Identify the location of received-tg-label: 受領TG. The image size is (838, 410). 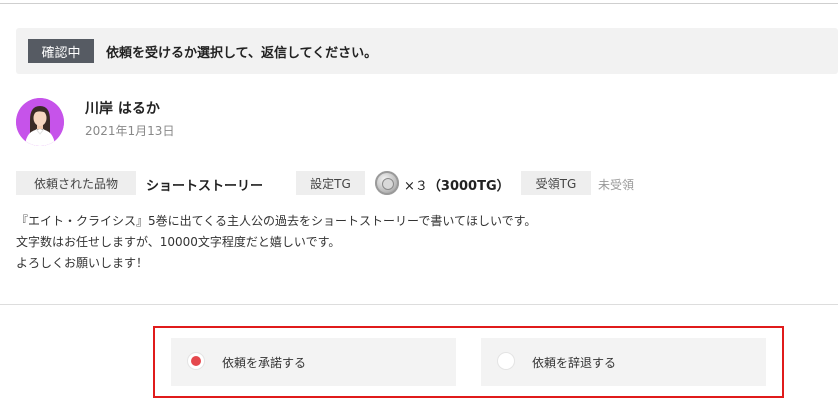
(556, 183).